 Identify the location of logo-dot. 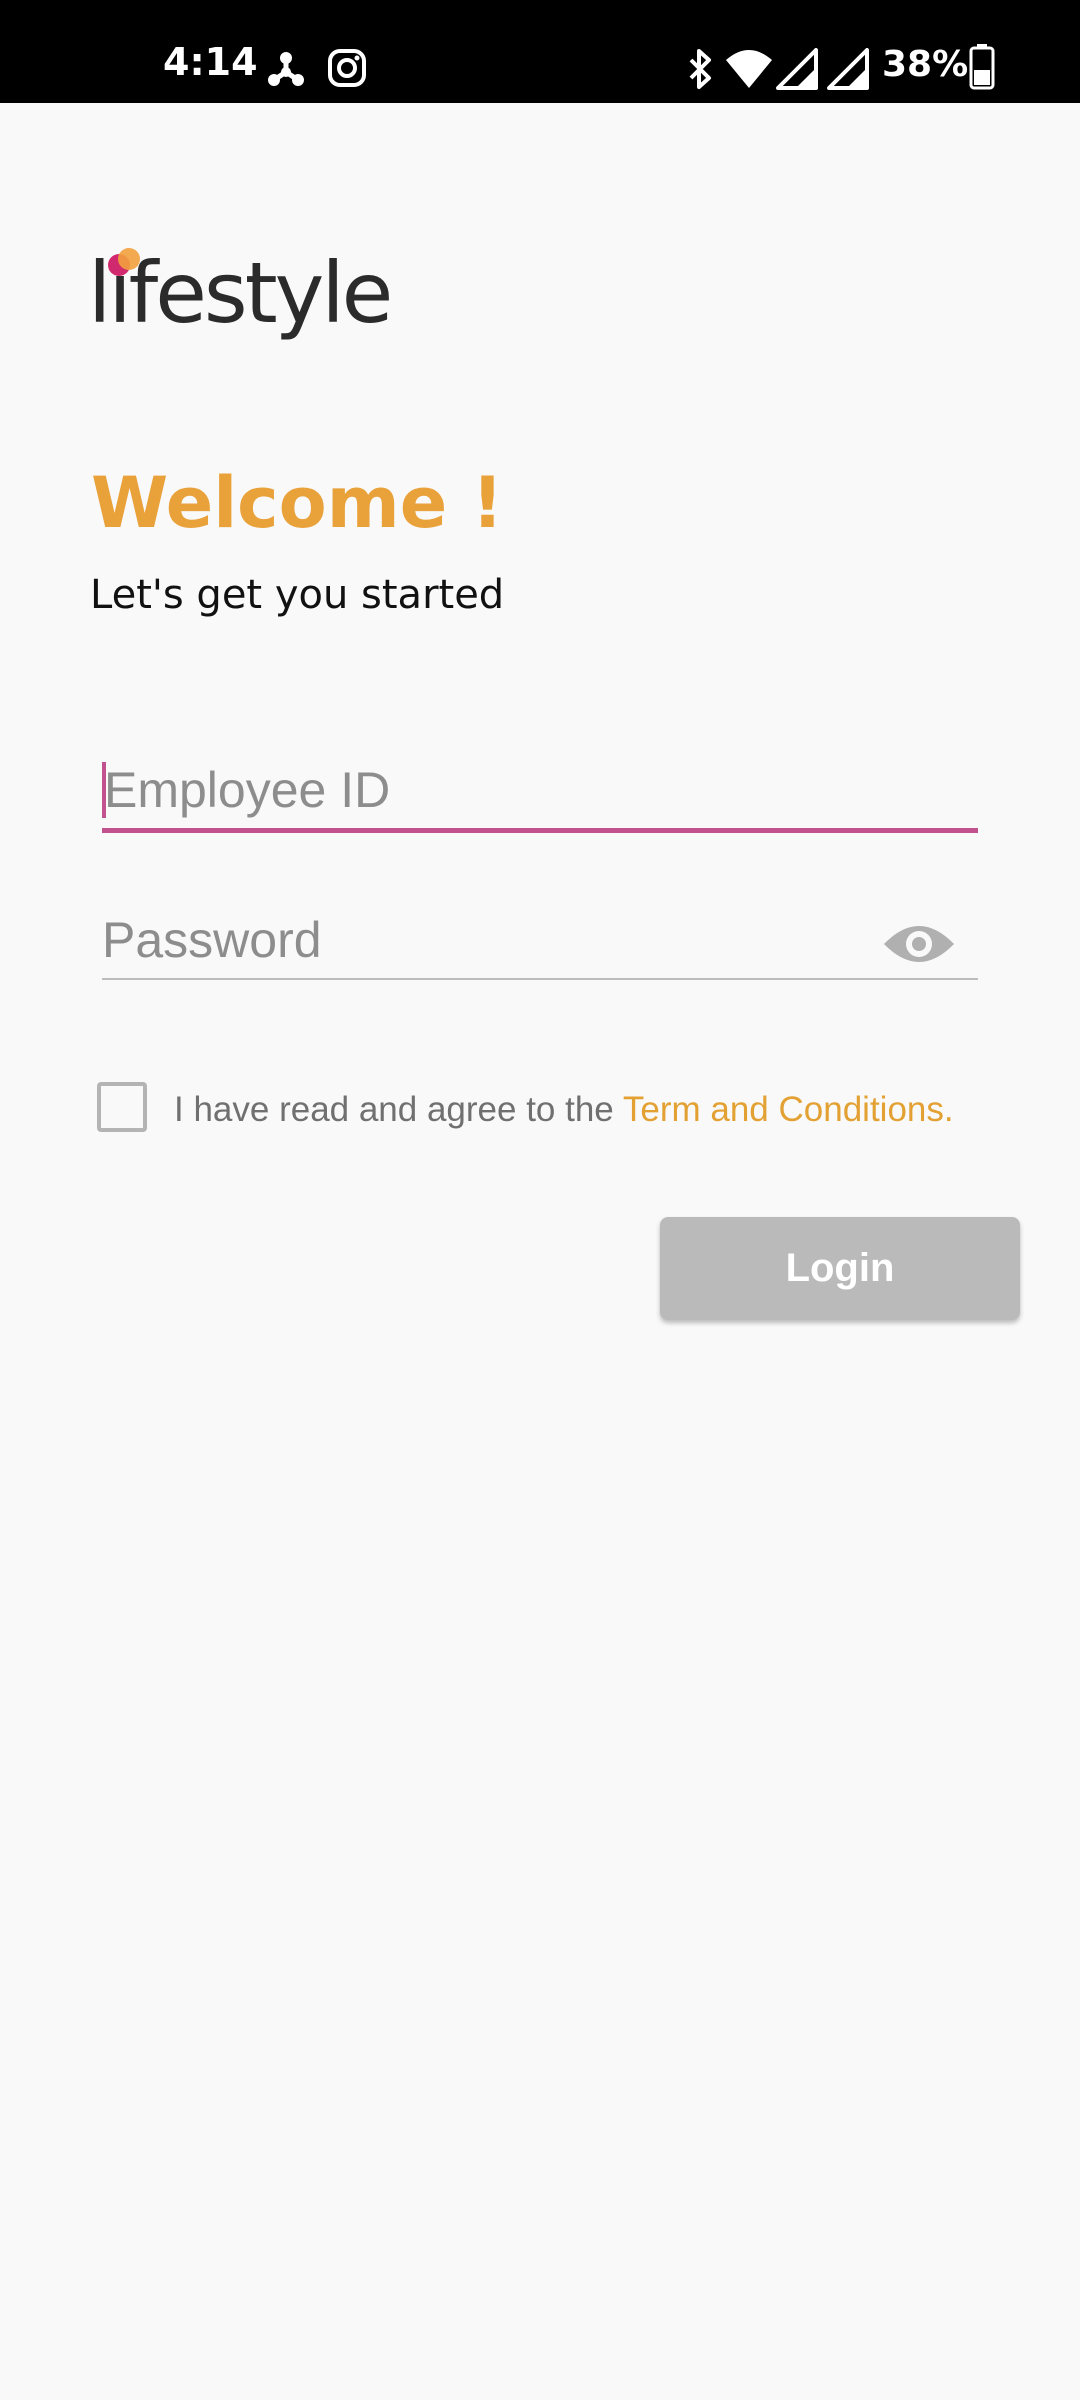
(129, 259).